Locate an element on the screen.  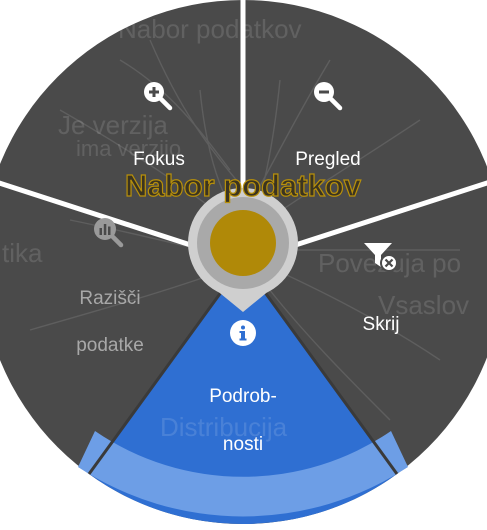
zoom-in-icon is located at coordinates (158, 96).